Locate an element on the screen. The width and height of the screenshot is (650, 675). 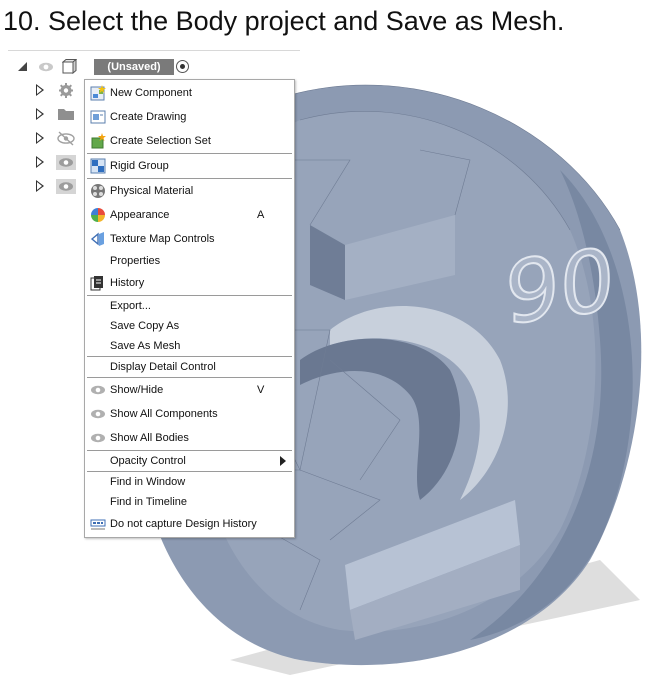
menu-label: Texture Map Controls is located at coordinates (162, 239).